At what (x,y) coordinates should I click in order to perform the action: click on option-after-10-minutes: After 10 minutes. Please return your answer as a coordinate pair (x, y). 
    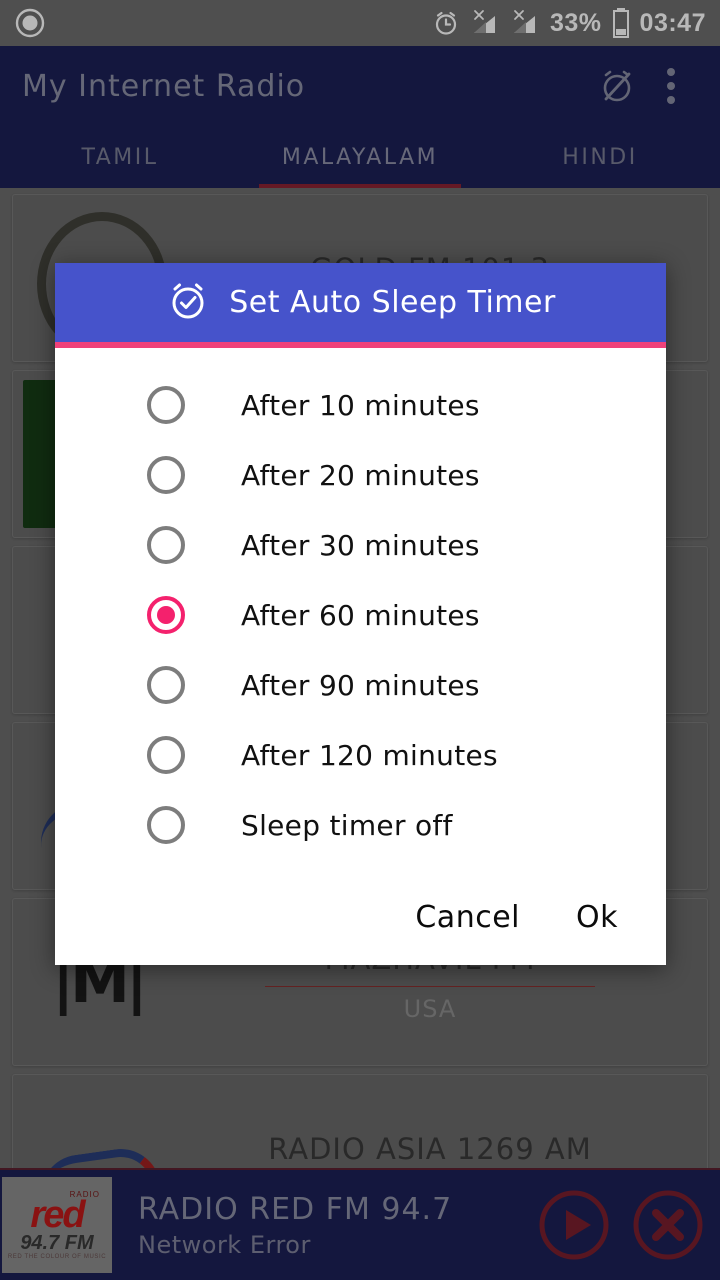
    Looking at the image, I should click on (360, 405).